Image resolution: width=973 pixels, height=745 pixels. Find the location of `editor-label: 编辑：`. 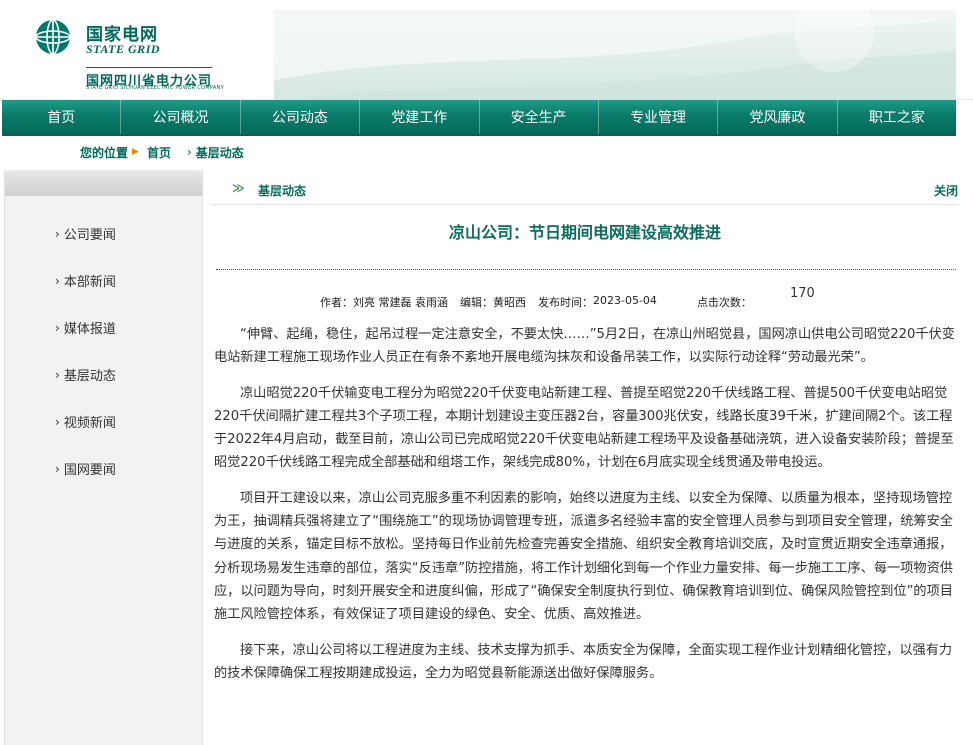

editor-label: 编辑： is located at coordinates (476, 302).